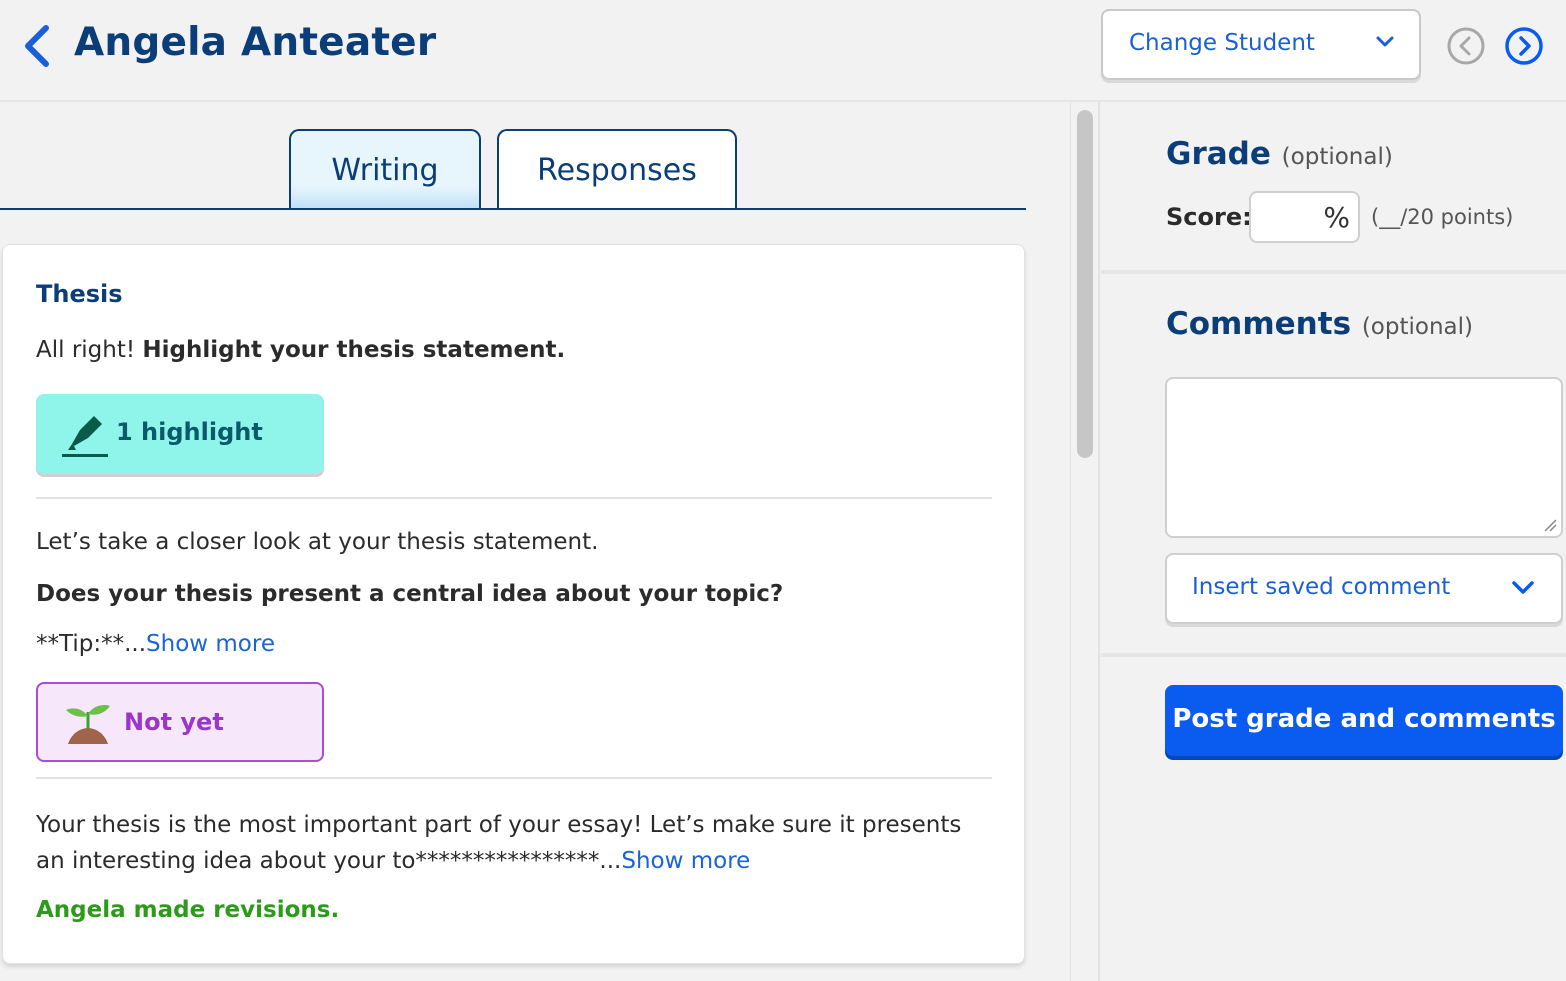 This screenshot has height=981, width=1566. What do you see at coordinates (1337, 157) in the screenshot?
I see `grade-optional-label: (optional)` at bounding box center [1337, 157].